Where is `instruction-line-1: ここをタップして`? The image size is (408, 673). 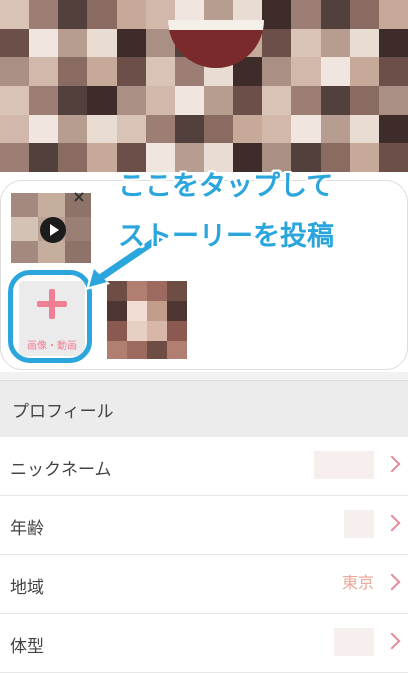 instruction-line-1: ここをタップして is located at coordinates (226, 186).